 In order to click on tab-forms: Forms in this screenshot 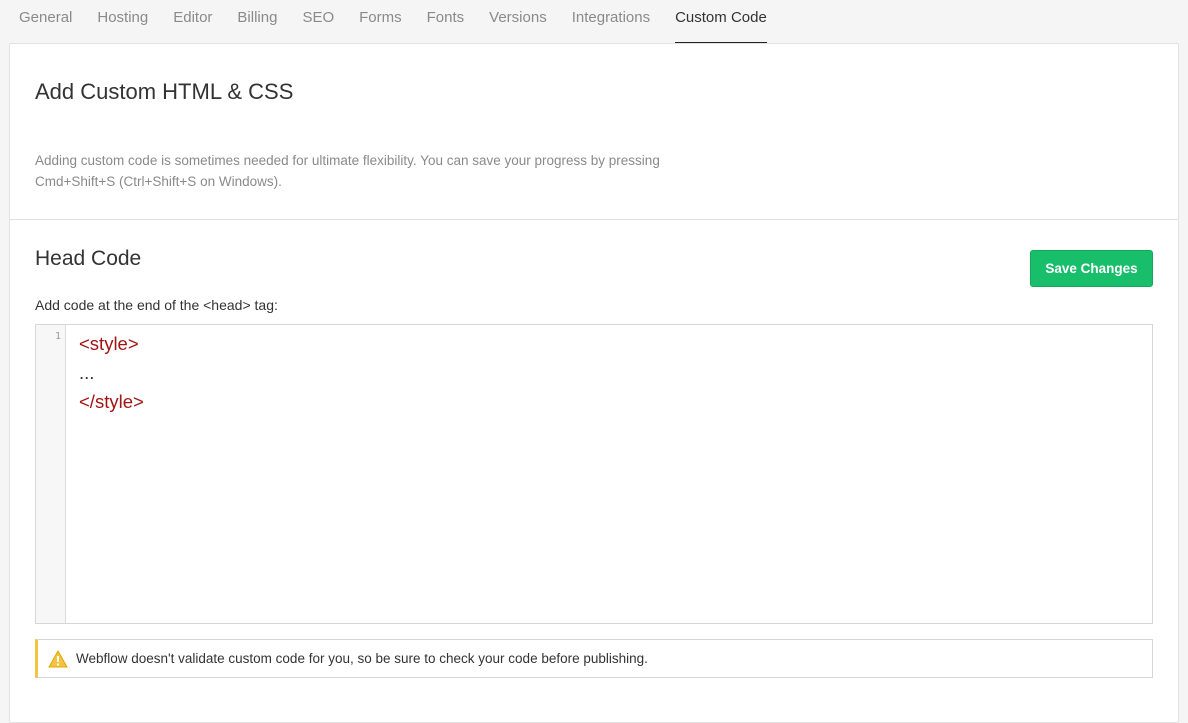, I will do `click(380, 22)`.